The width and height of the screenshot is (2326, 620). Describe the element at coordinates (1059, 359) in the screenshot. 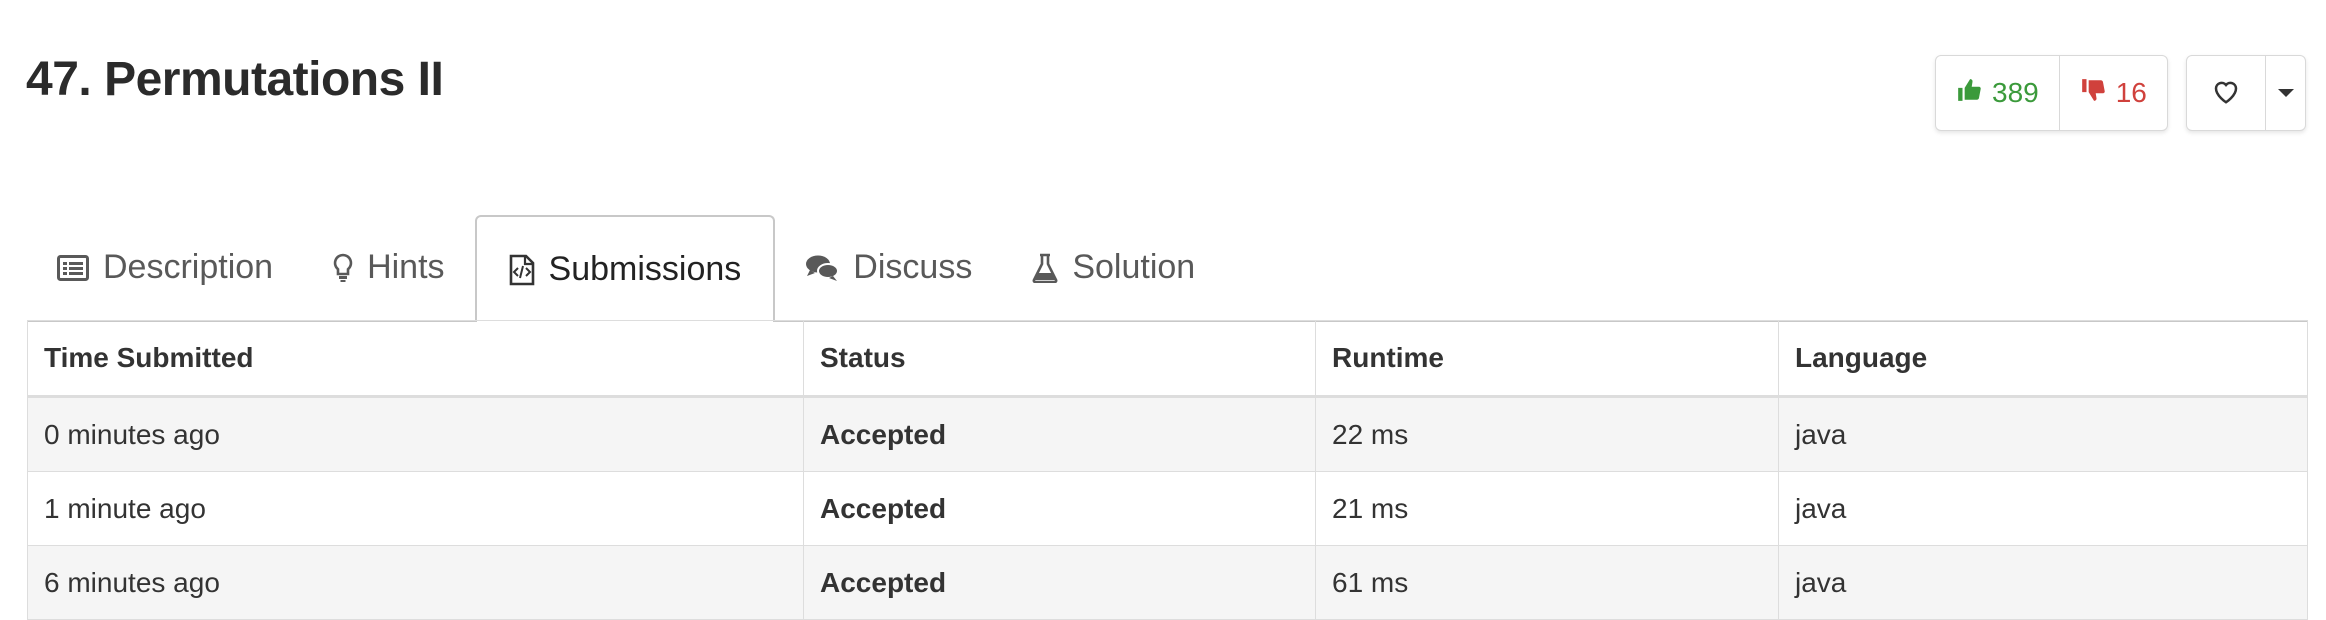

I see `column-header-status: Status` at that location.